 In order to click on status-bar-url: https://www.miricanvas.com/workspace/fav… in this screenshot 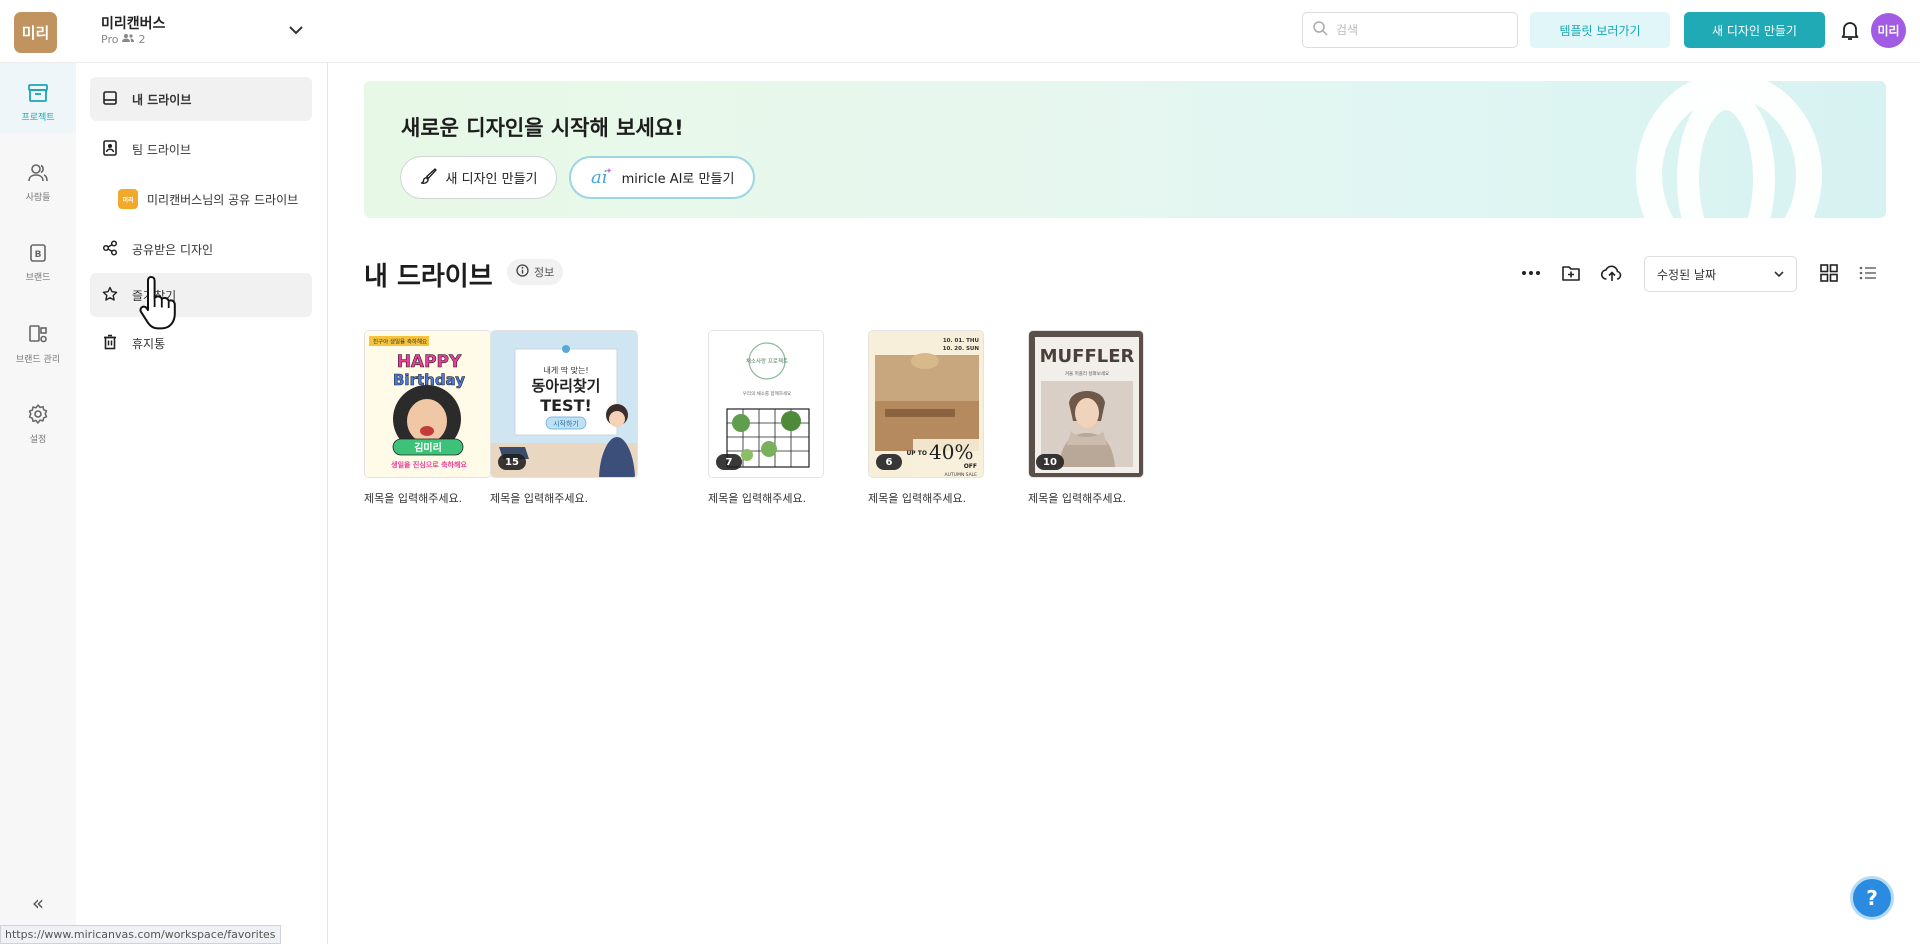, I will do `click(140, 934)`.